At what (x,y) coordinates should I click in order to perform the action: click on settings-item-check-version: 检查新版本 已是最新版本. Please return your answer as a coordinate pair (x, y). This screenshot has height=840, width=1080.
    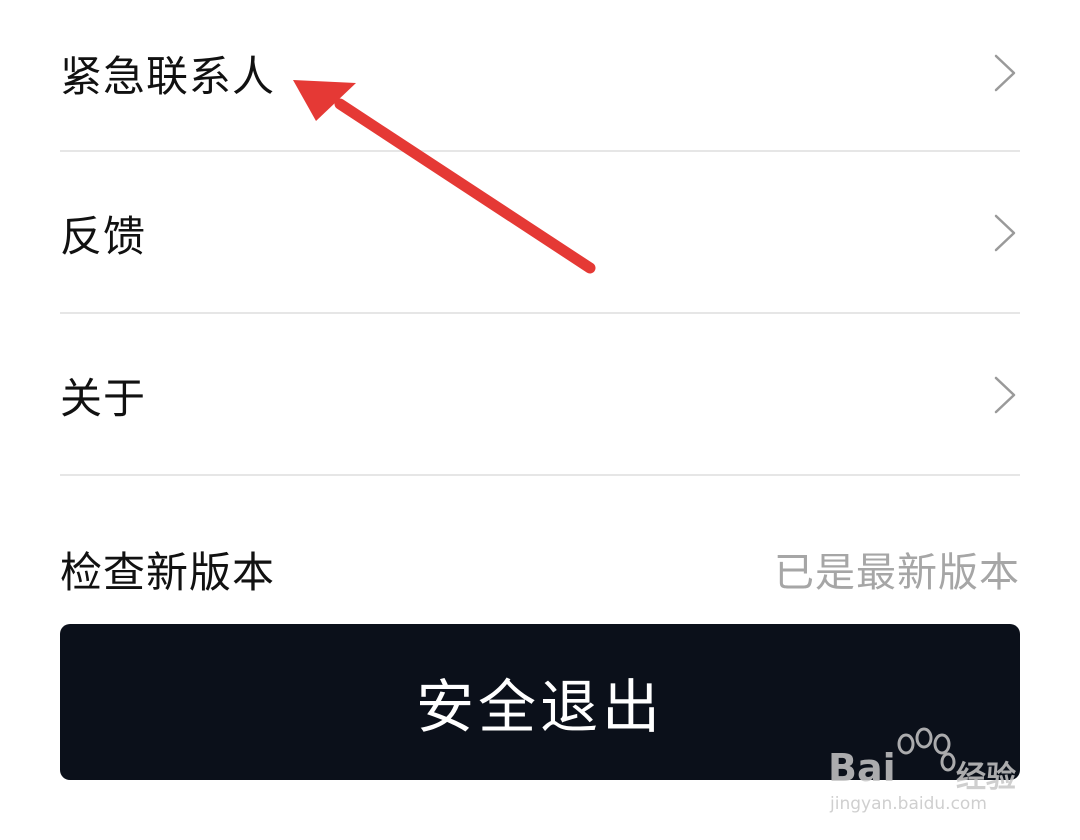
    Looking at the image, I should click on (540, 569).